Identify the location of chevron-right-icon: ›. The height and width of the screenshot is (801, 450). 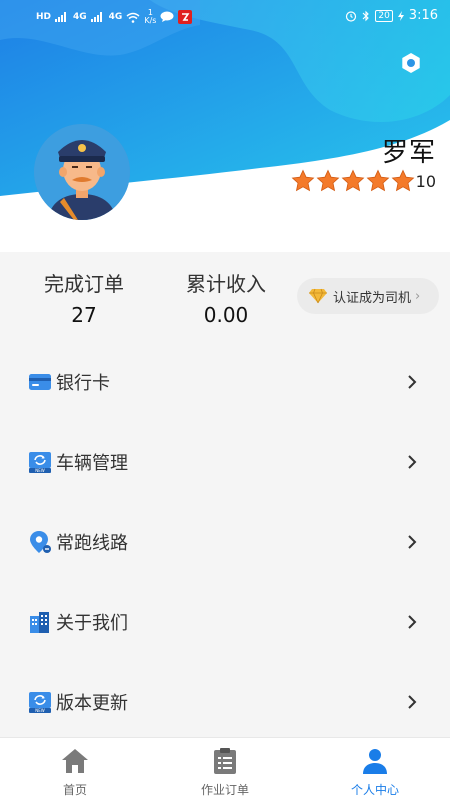
(418, 296).